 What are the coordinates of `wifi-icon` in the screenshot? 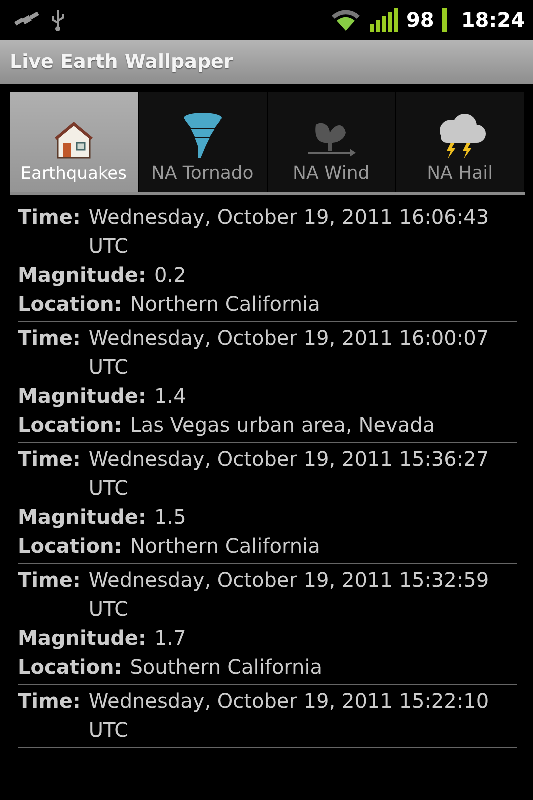 It's located at (346, 20).